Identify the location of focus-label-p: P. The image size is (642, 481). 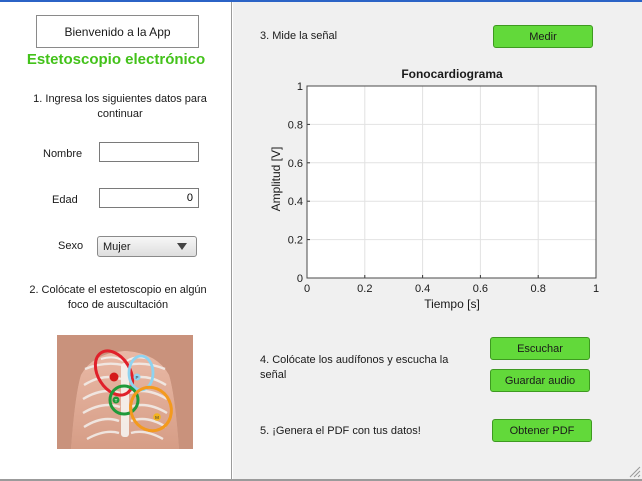
(136, 377).